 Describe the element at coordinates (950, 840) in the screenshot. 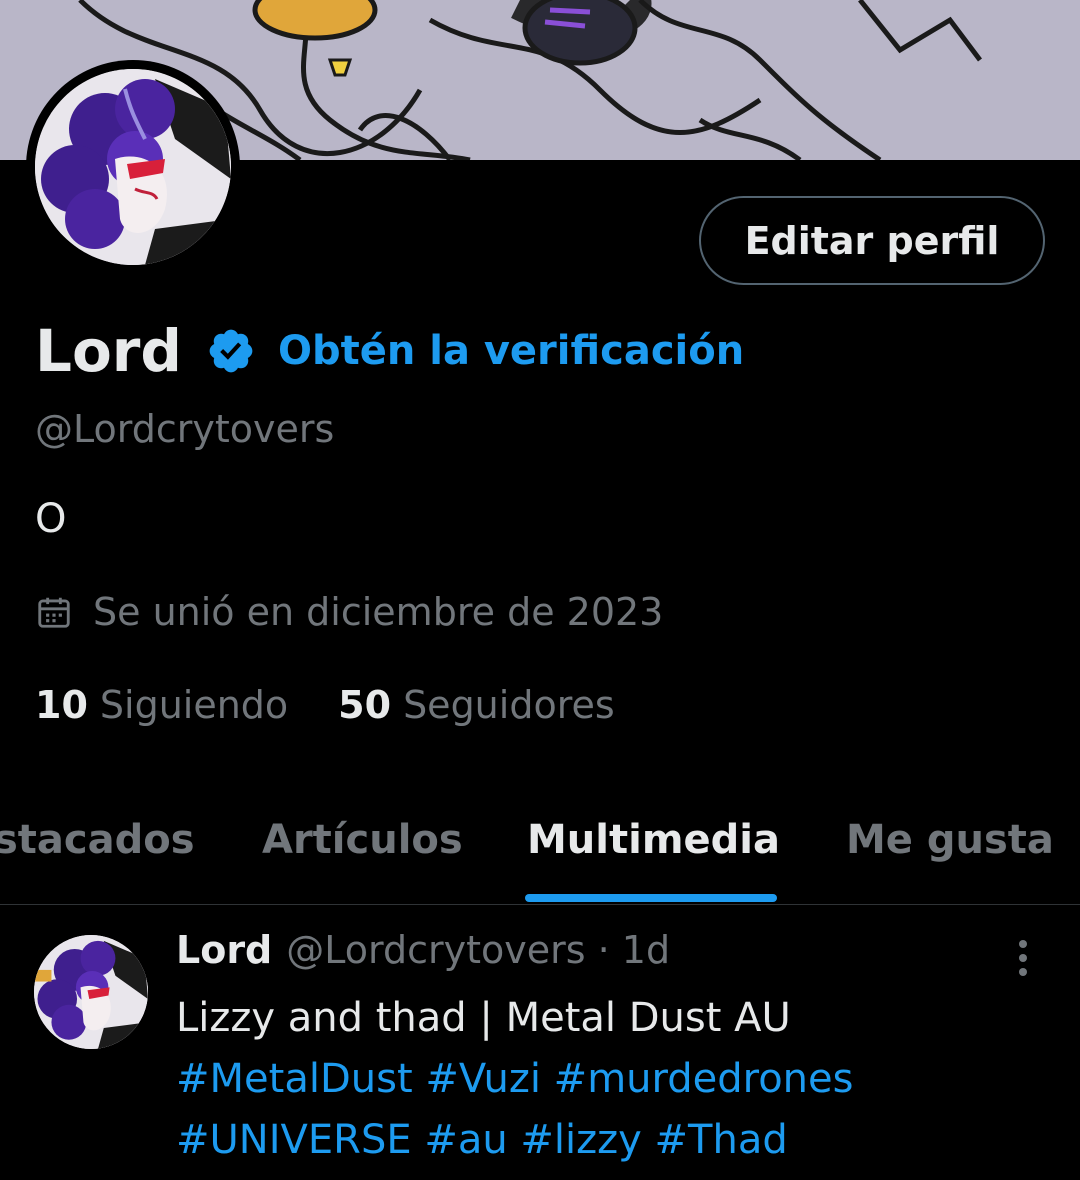

I see `tab-likes: Me gusta` at that location.